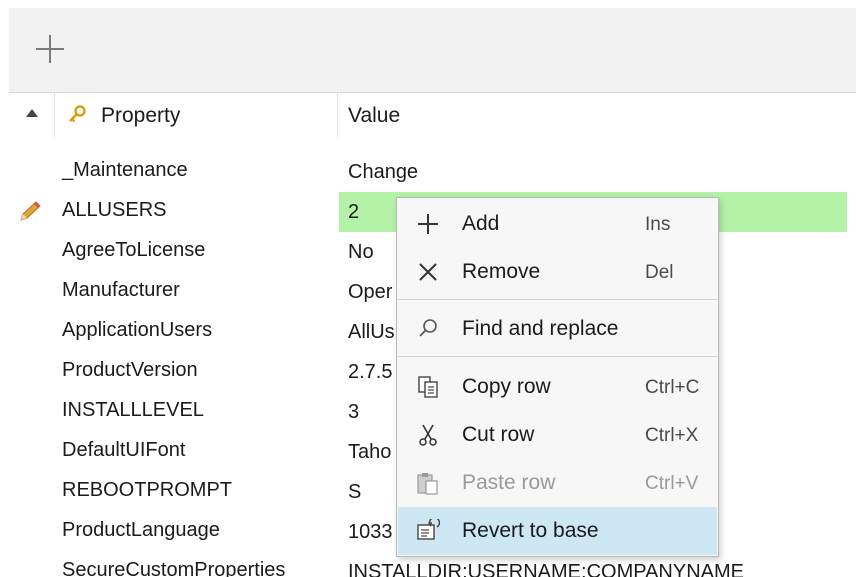 Image resolution: width=856 pixels, height=577 pixels. Describe the element at coordinates (428, 328) in the screenshot. I see `search-icon` at that location.